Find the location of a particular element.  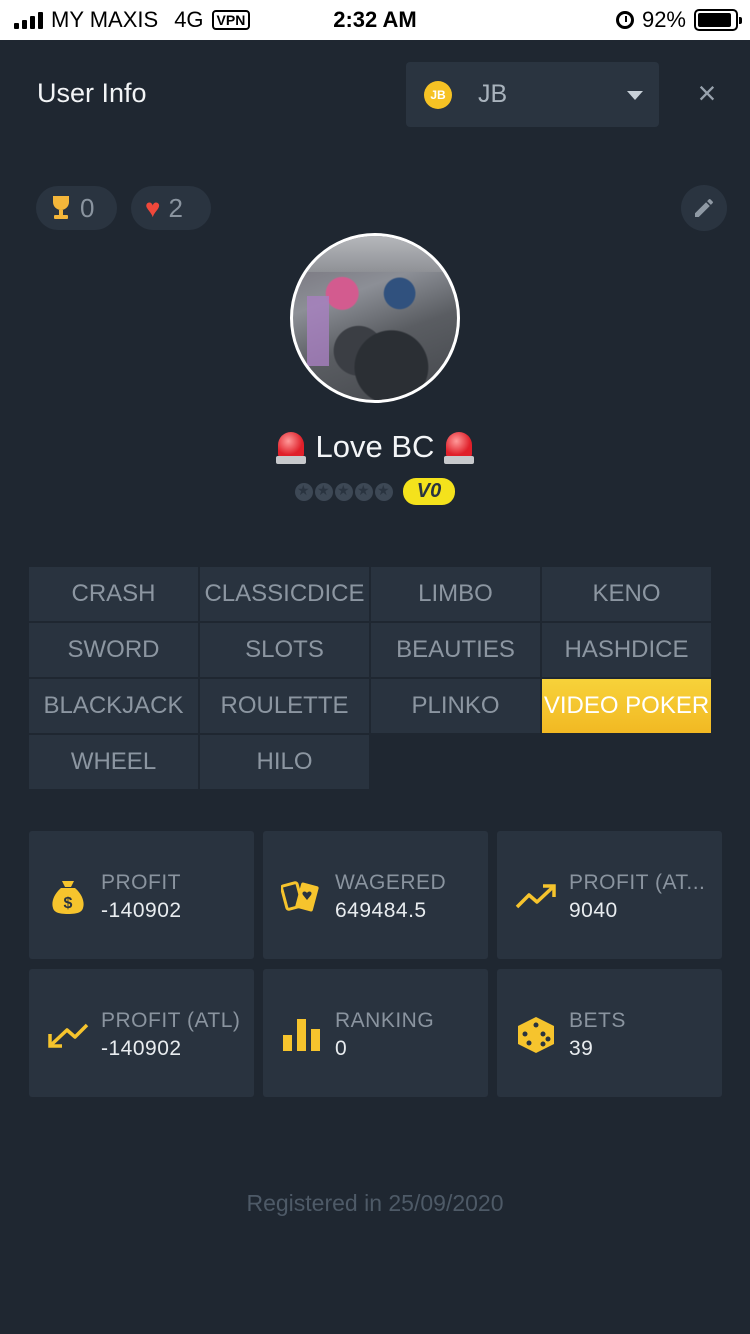

stat-label: PROFIT (ATL) is located at coordinates (171, 1020).